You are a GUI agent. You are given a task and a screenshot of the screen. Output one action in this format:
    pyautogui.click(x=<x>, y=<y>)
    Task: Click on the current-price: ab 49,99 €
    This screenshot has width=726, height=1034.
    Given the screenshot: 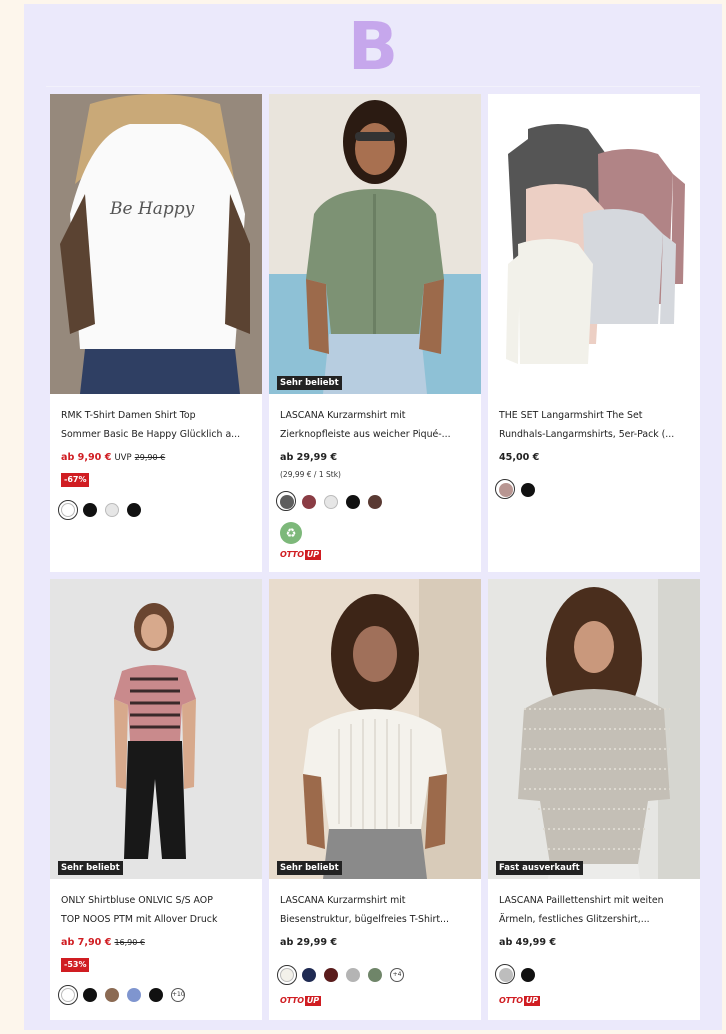 What is the action you would take?
    pyautogui.click(x=528, y=942)
    